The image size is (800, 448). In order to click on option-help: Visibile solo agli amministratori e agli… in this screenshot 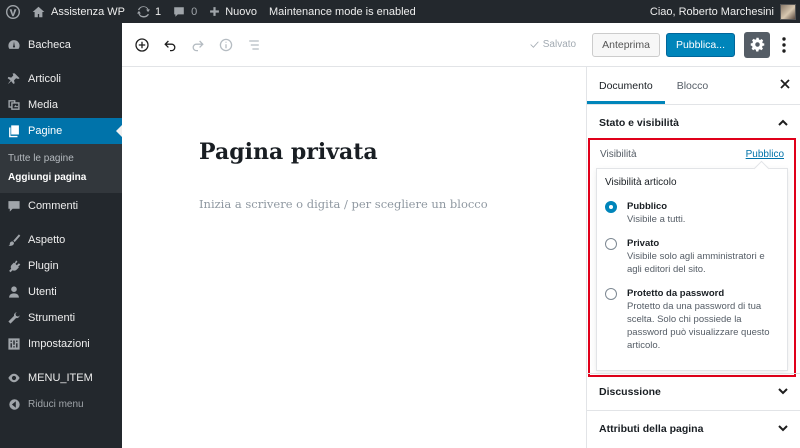, I will do `click(696, 263)`.